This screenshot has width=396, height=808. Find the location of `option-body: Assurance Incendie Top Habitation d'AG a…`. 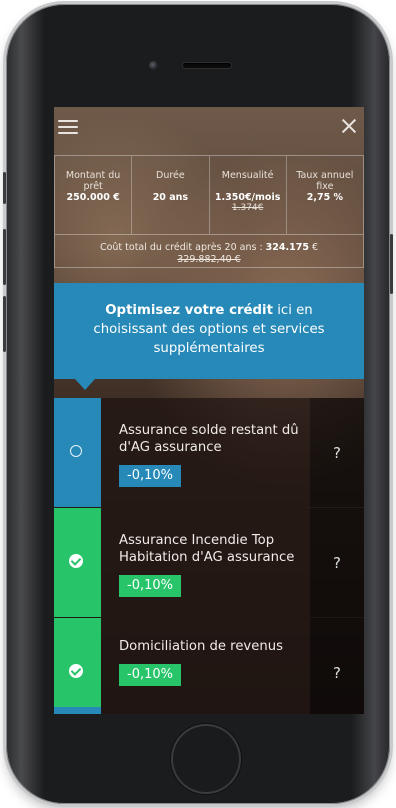

option-body: Assurance Incendie Top Habitation d'AG a… is located at coordinates (205, 562).